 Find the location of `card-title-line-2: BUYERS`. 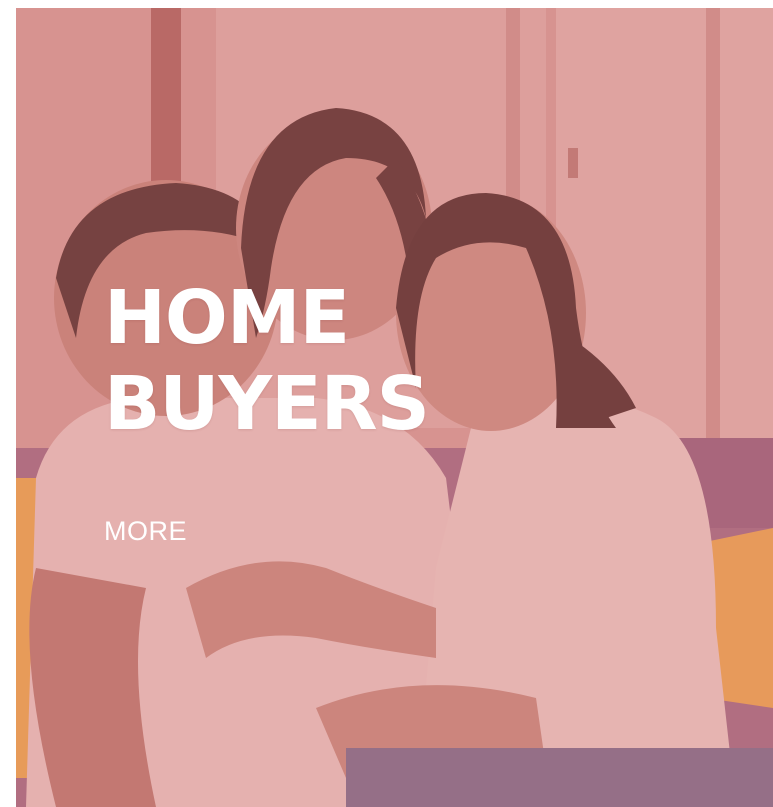

card-title-line-2: BUYERS is located at coordinates (267, 403).